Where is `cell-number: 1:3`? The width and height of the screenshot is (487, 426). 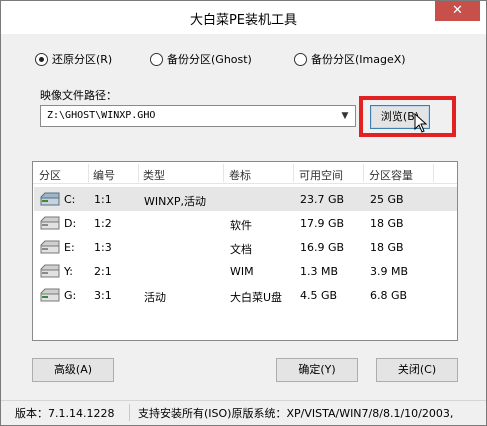 cell-number: 1:3 is located at coordinates (103, 247).